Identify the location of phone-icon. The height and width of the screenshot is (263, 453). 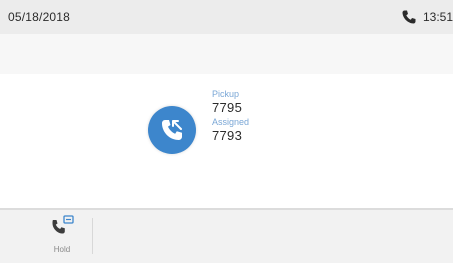
(409, 17).